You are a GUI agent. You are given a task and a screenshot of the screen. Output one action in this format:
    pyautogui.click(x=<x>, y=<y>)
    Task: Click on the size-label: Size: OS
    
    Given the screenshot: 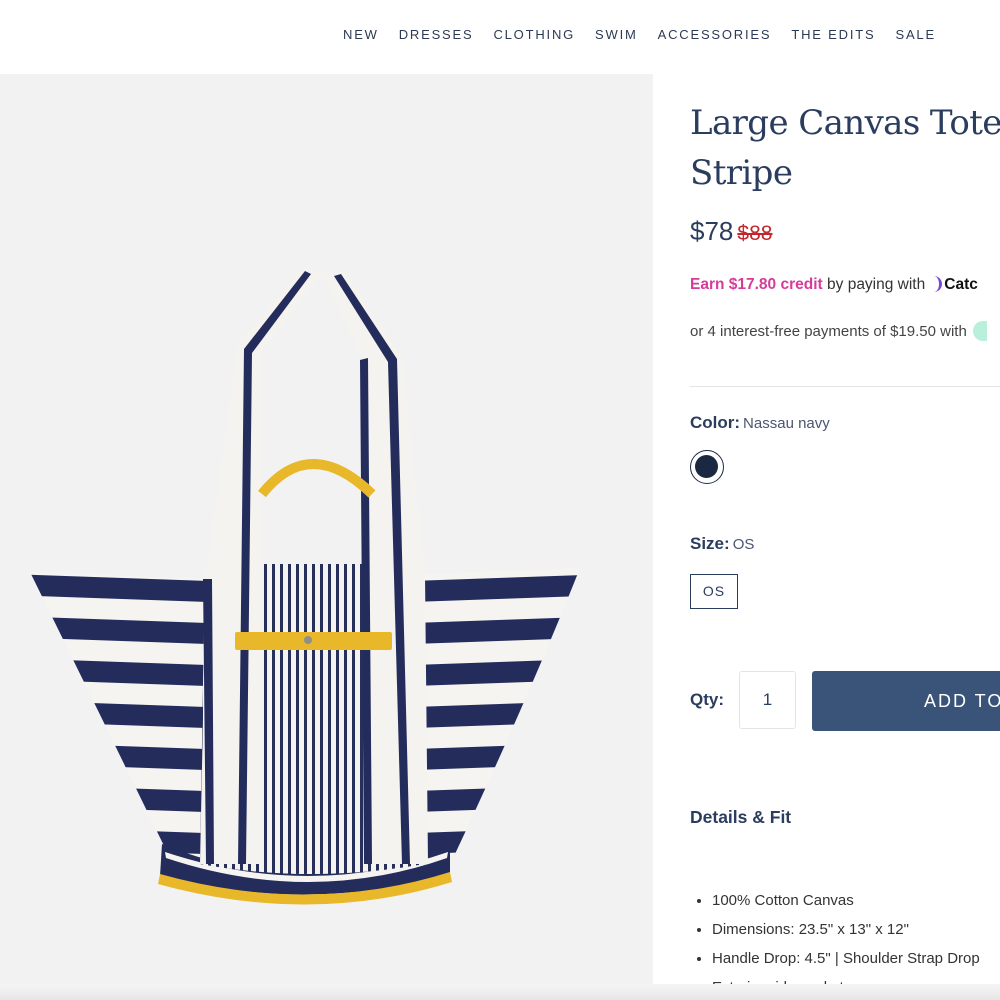 What is the action you would take?
    pyautogui.click(x=722, y=544)
    